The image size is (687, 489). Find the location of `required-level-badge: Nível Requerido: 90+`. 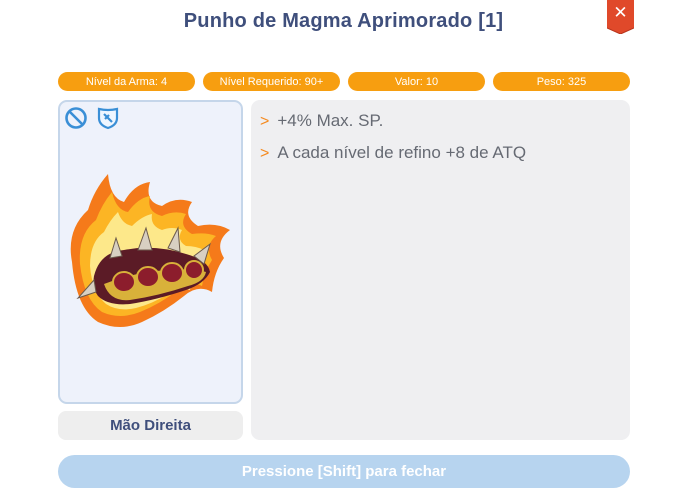

required-level-badge: Nível Requerido: 90+ is located at coordinates (271, 81).